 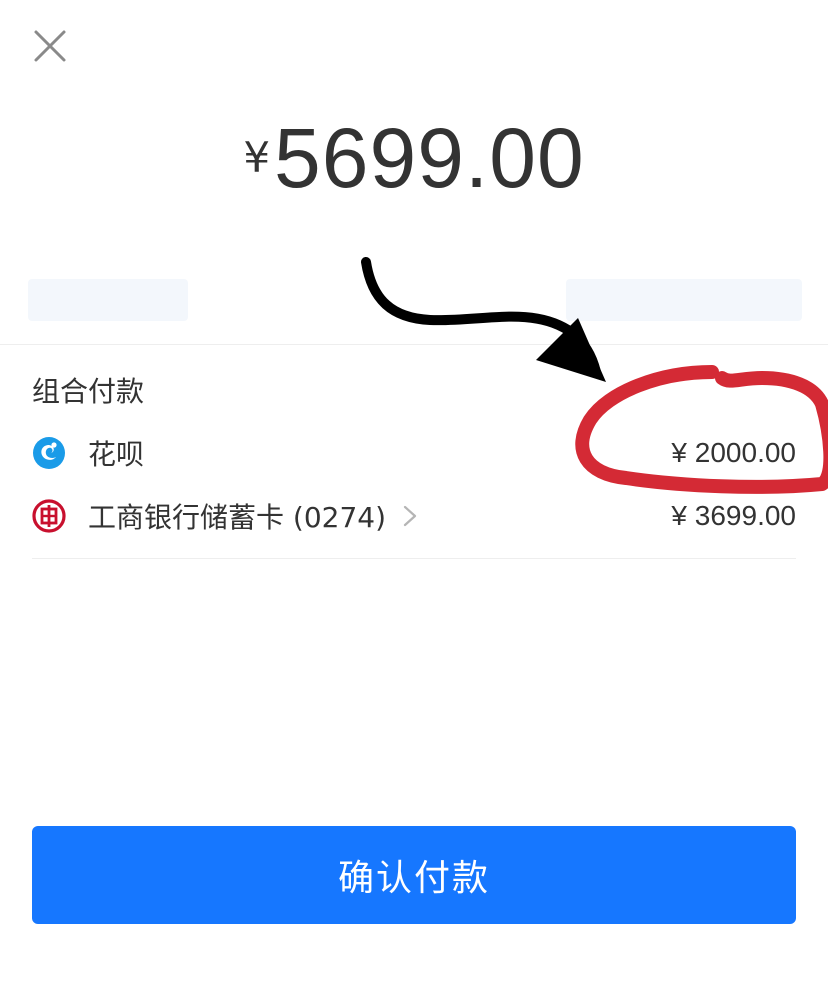 What do you see at coordinates (410, 516) in the screenshot?
I see `chevron-right-icon` at bounding box center [410, 516].